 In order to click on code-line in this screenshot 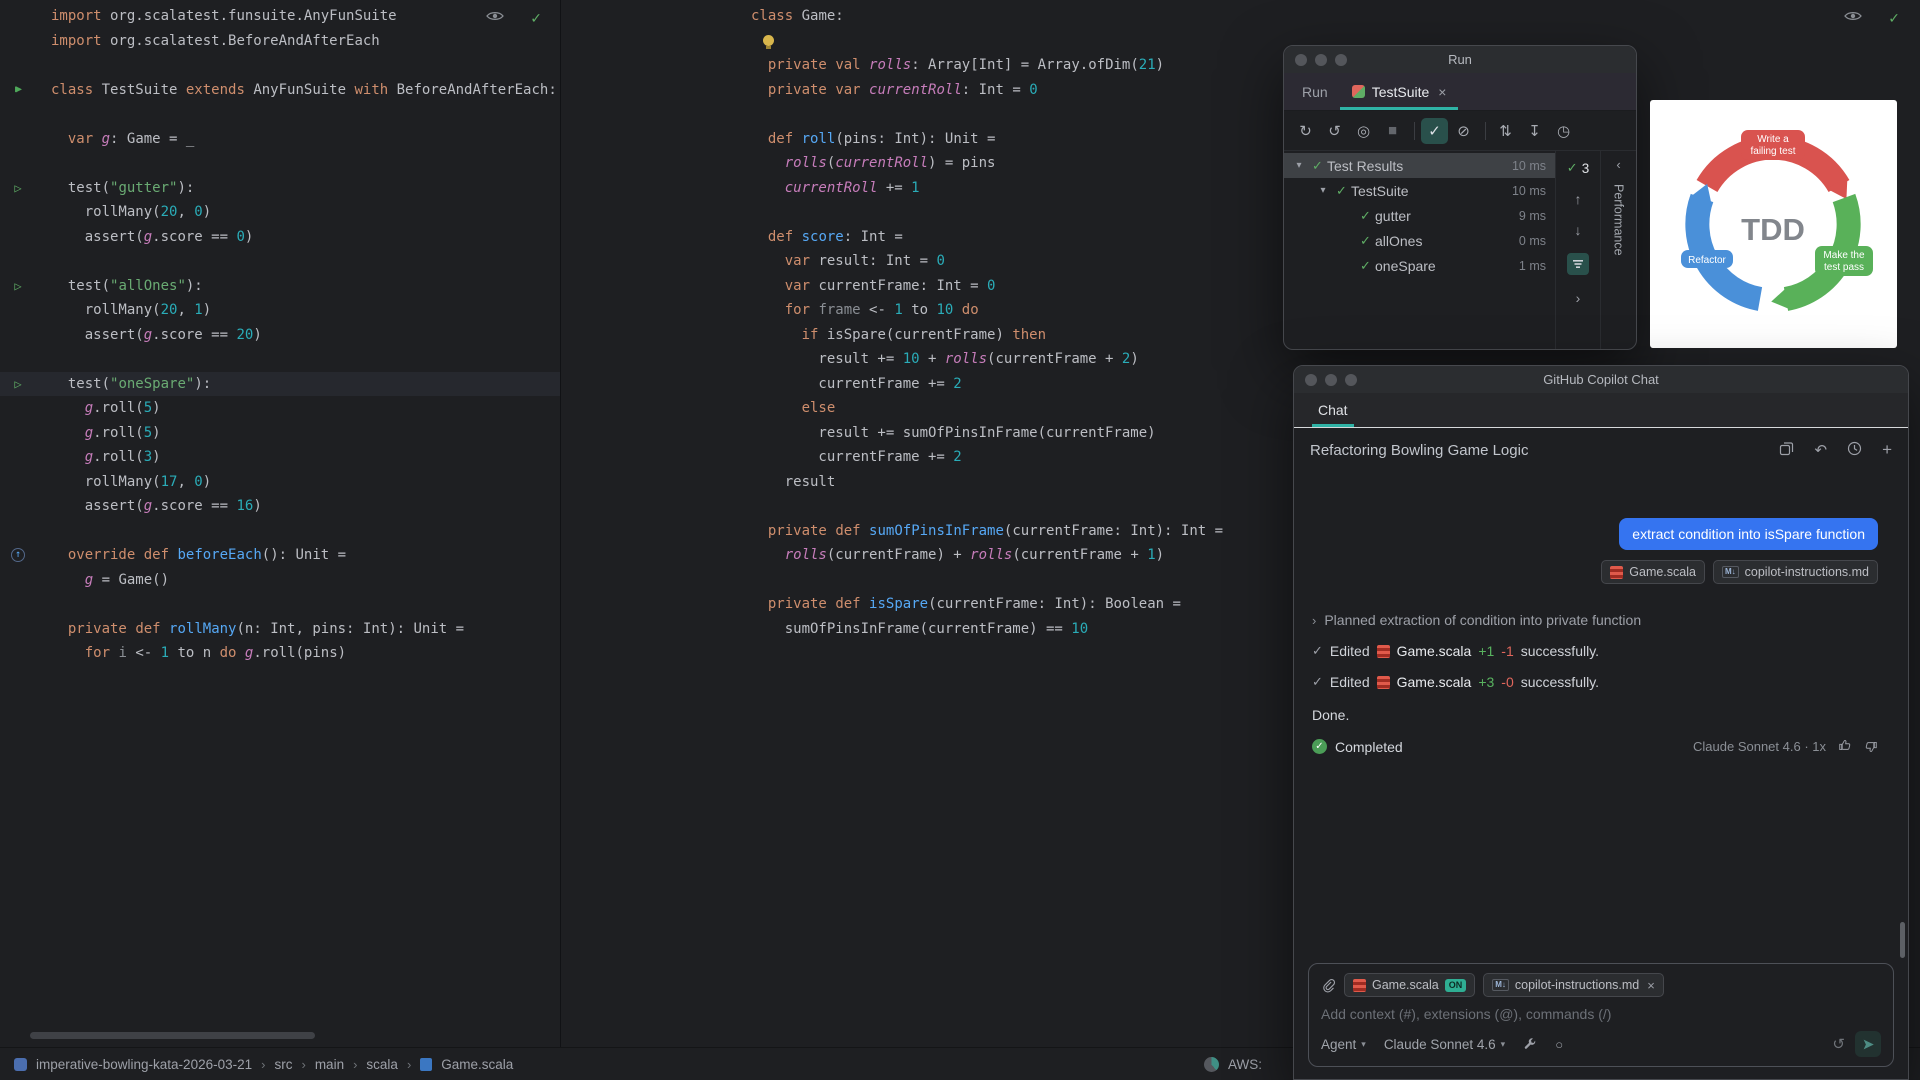, I will do `click(987, 41)`.